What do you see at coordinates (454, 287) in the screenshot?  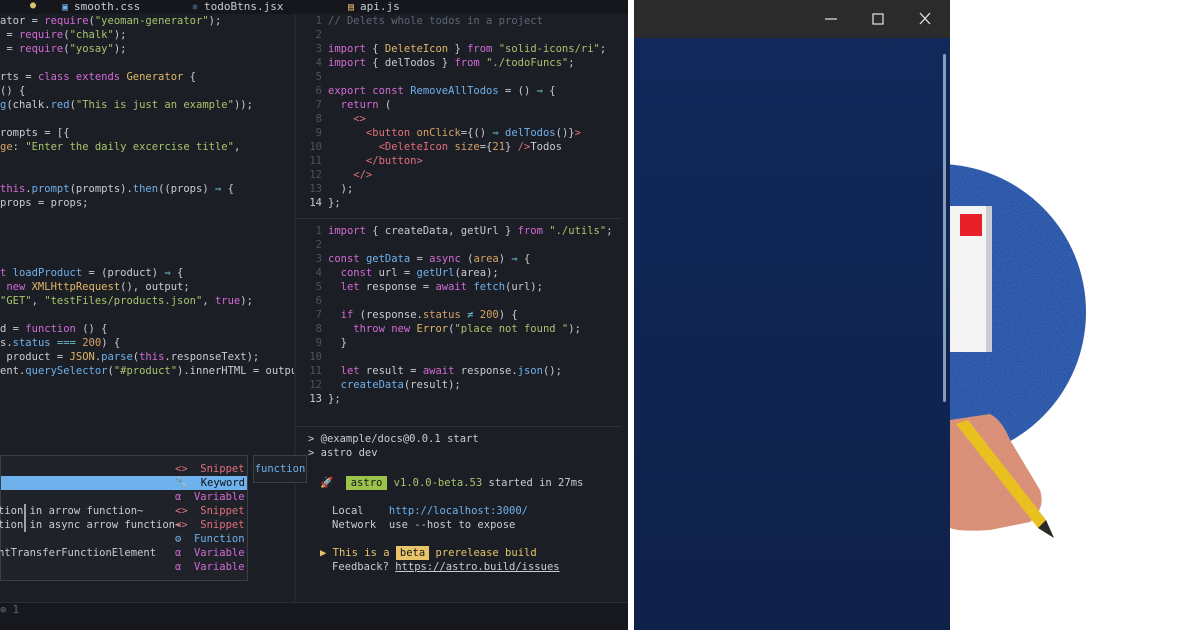 I see `code-token: await` at bounding box center [454, 287].